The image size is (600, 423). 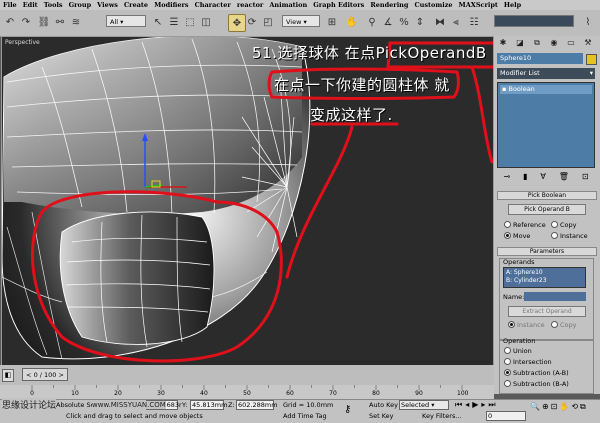 I want to click on redo-icon: ↷, so click(x=26, y=22).